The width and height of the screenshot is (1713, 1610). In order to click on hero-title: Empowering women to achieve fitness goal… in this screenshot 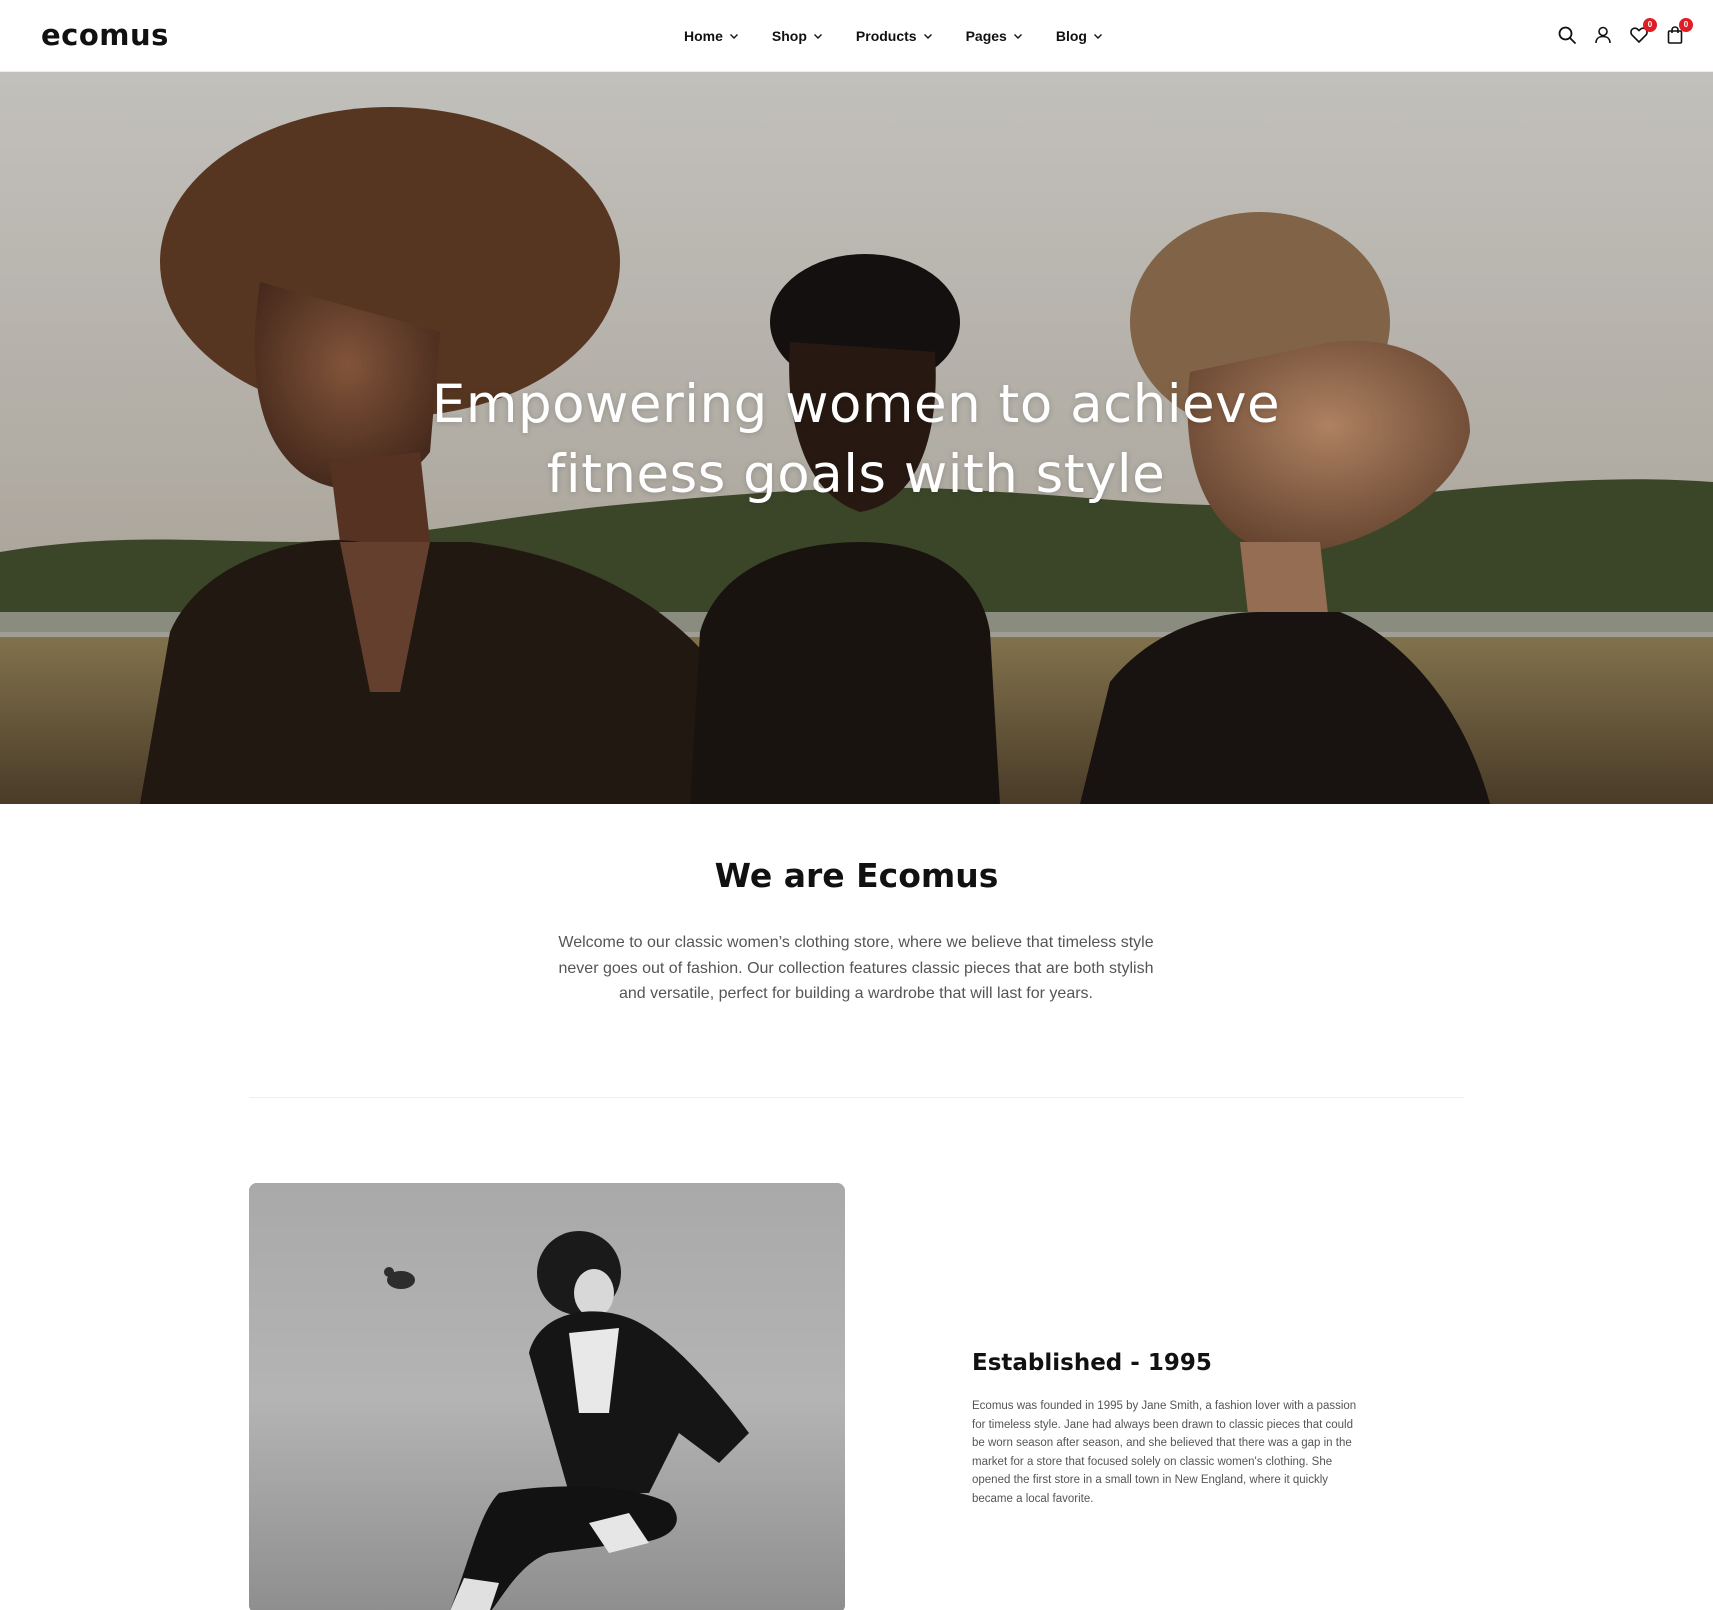, I will do `click(856, 439)`.